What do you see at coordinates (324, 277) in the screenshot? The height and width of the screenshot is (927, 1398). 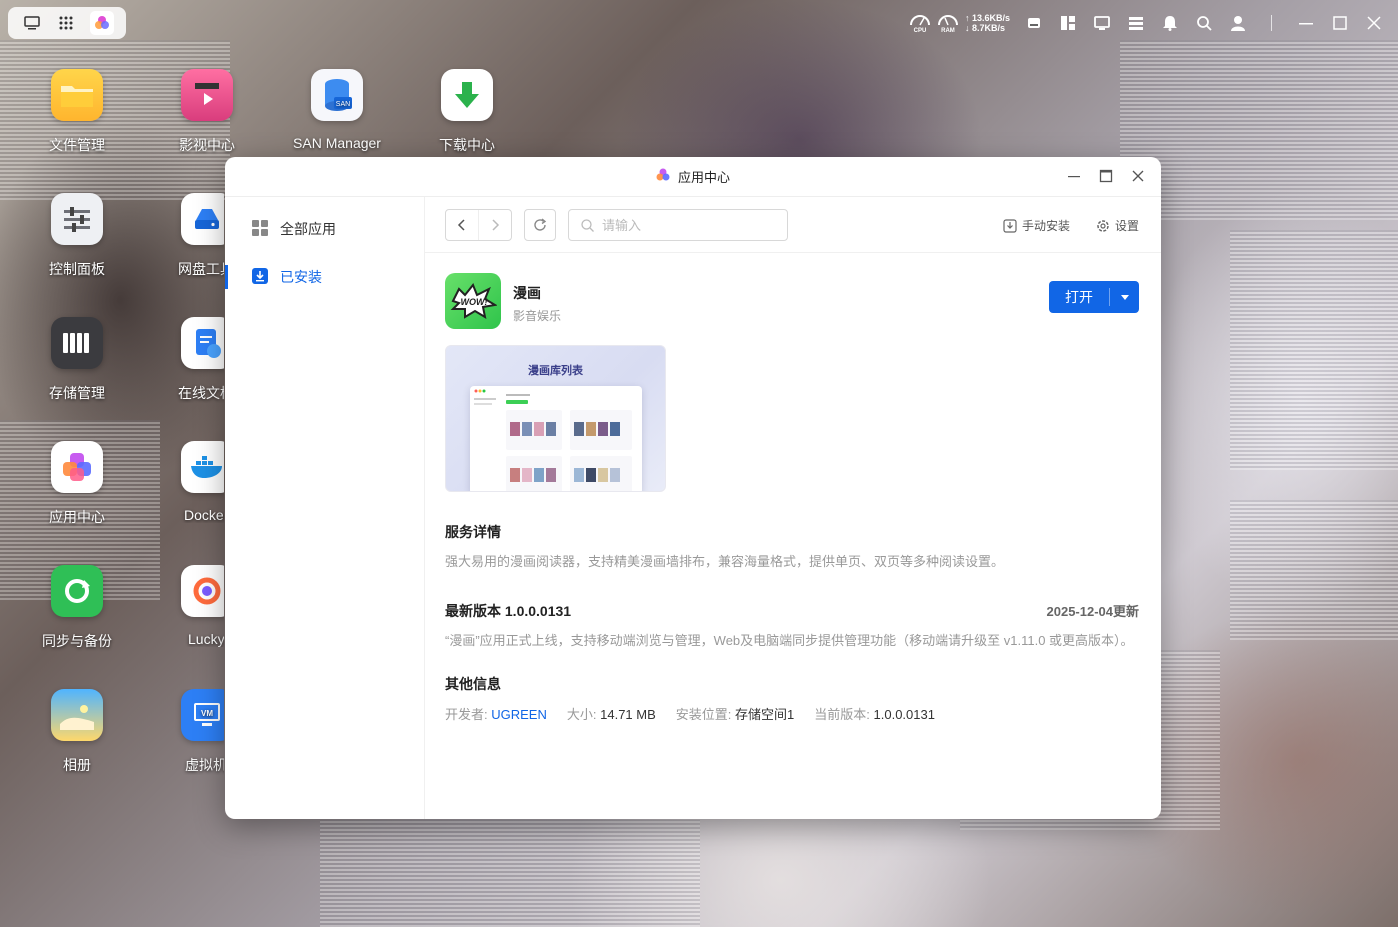 I see `sidebar-item-installed: 已安装` at bounding box center [324, 277].